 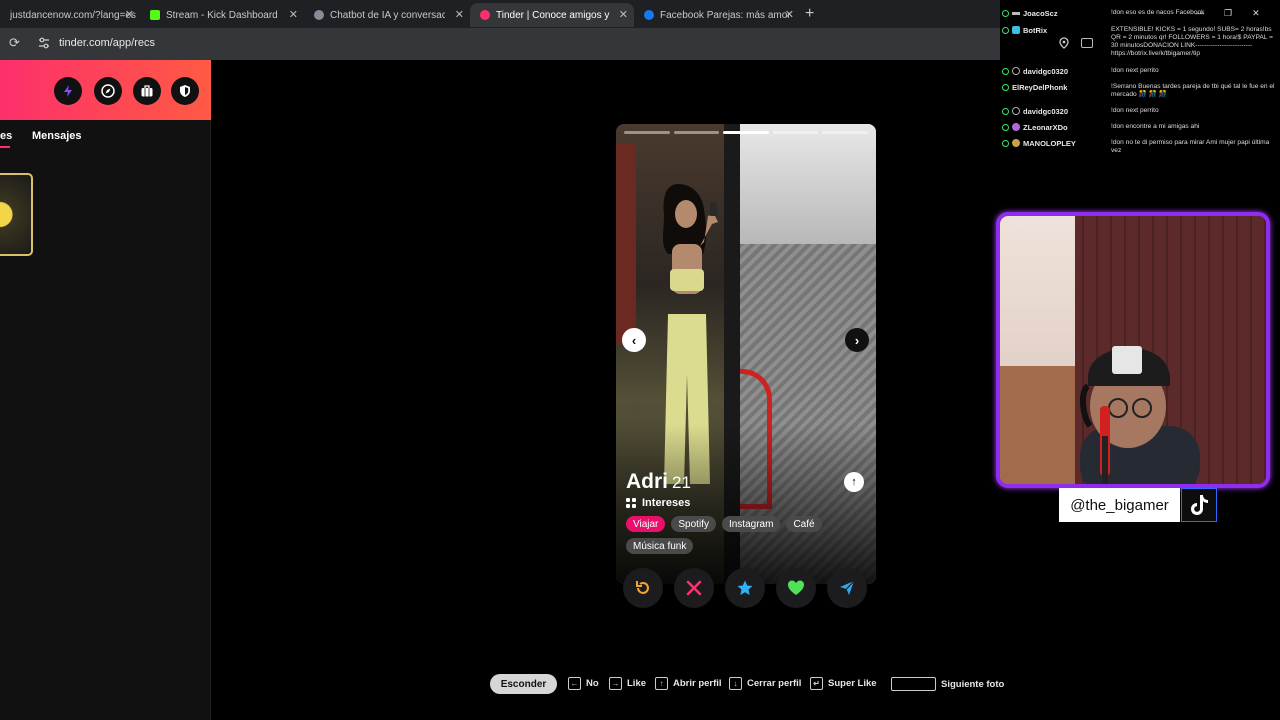 What do you see at coordinates (1016, 143) in the screenshot?
I see `gift-badge-icon` at bounding box center [1016, 143].